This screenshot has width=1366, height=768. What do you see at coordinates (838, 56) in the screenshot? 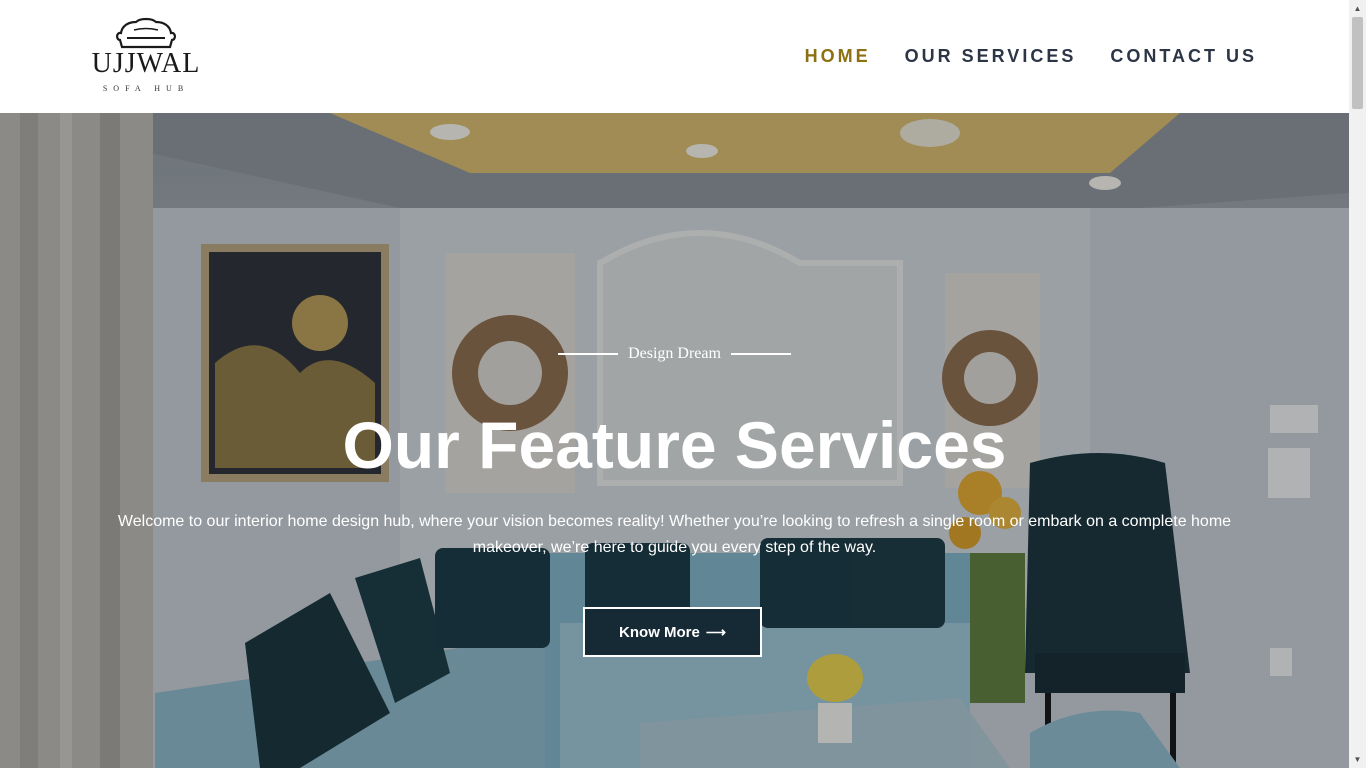
I see `nav-item-home: HOME` at bounding box center [838, 56].